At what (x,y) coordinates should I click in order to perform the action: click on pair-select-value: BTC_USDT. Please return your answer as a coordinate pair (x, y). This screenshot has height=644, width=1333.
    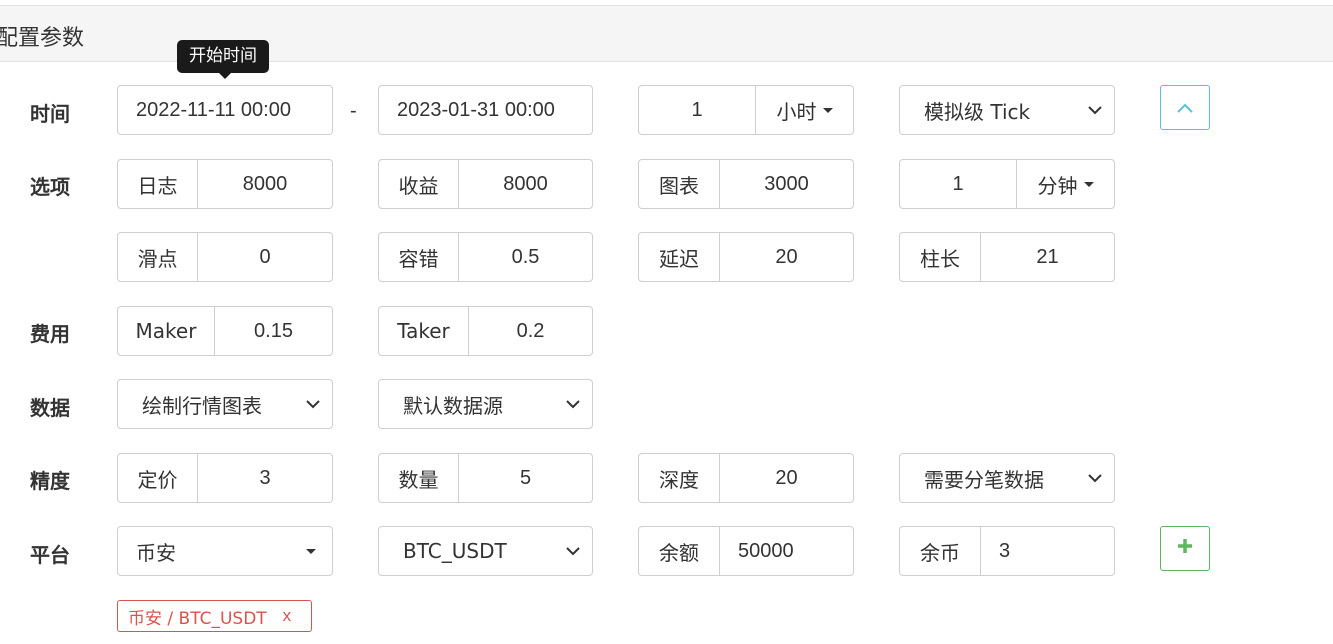
    Looking at the image, I should click on (455, 551).